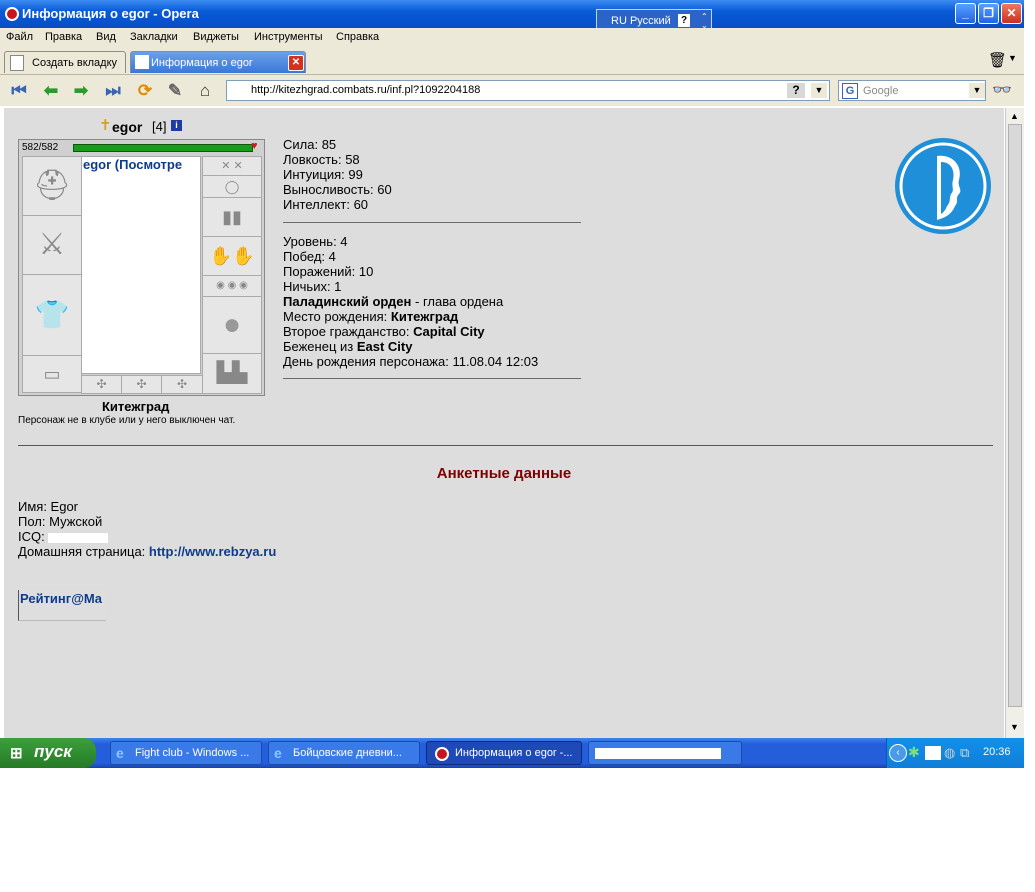 The width and height of the screenshot is (1035, 892). Describe the element at coordinates (232, 186) in the screenshot. I see `necklace-slot-icon: ◯` at that location.